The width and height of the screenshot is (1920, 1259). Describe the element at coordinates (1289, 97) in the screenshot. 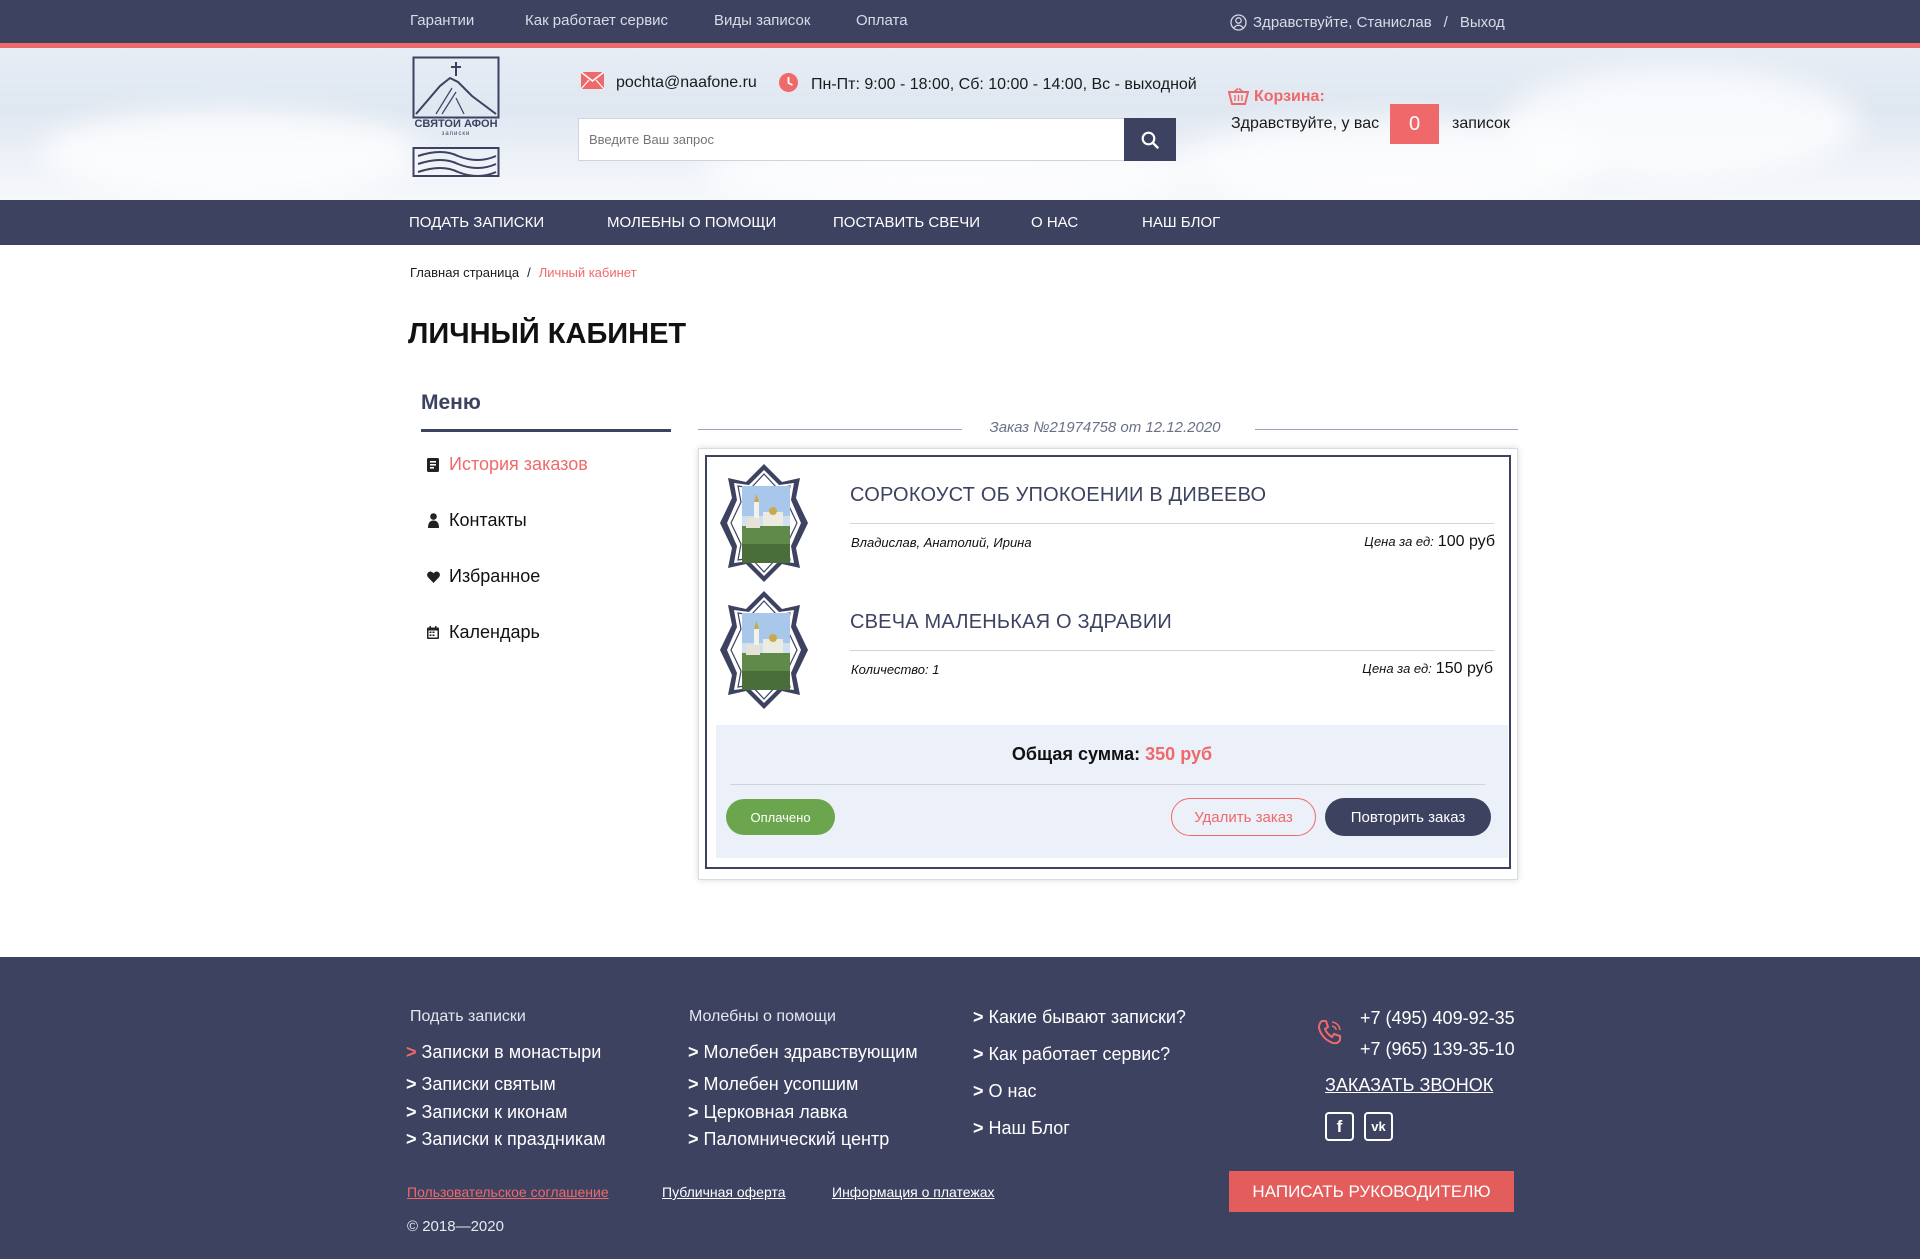

I see `cart-label: Корзина:` at that location.